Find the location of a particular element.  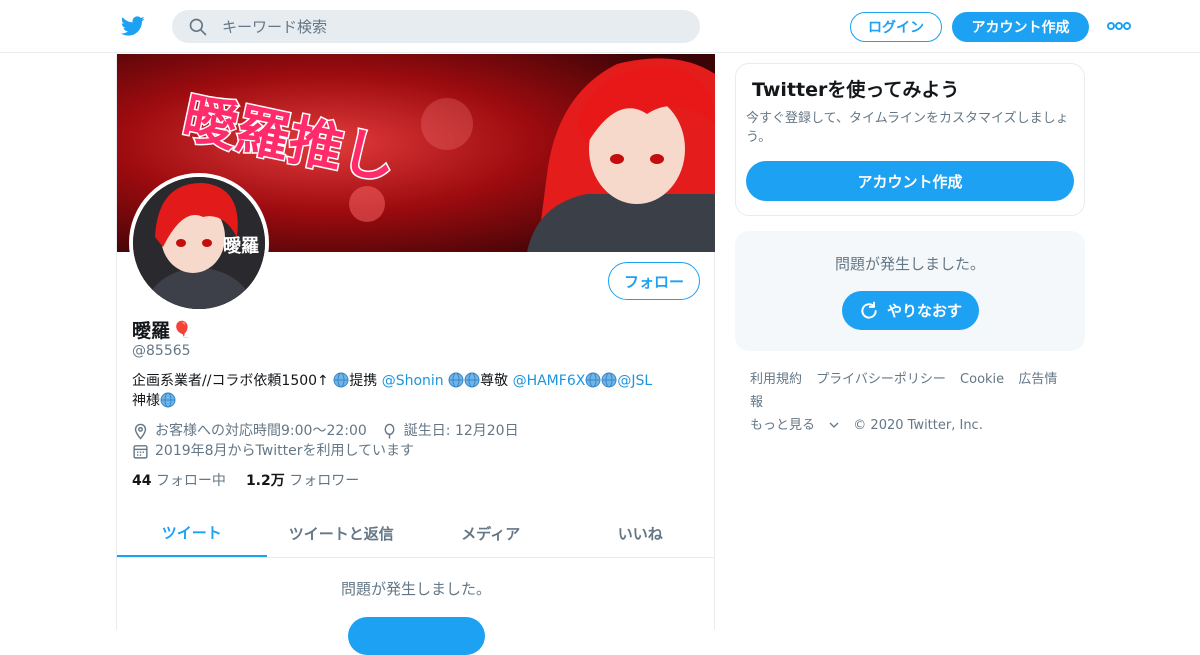

retry-button: やりなおす is located at coordinates (910, 310).